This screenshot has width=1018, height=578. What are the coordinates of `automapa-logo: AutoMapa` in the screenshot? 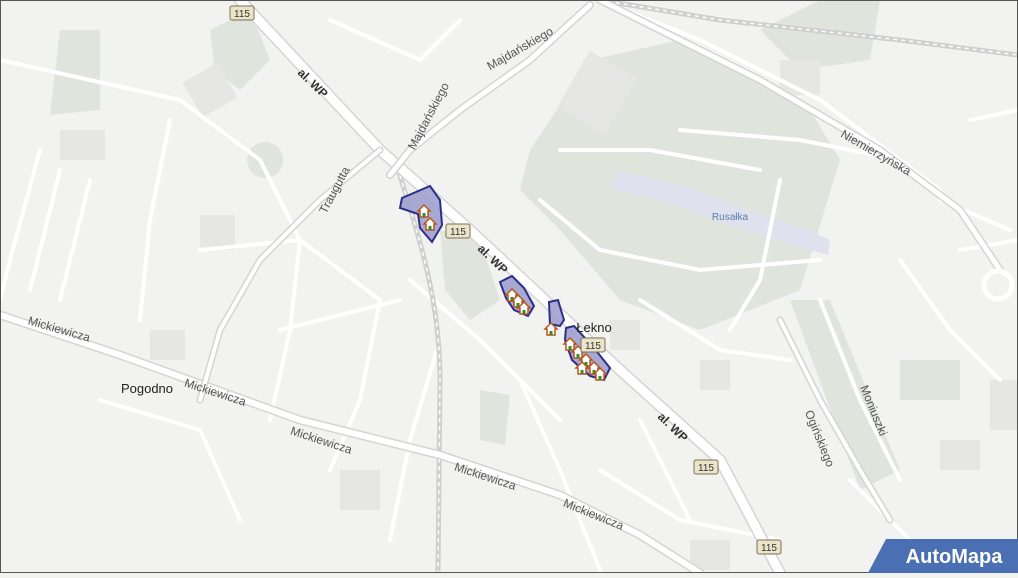 It's located at (943, 556).